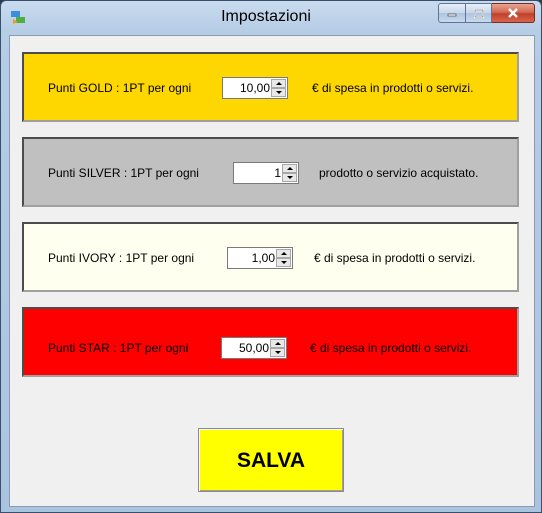  I want to click on ivory-spin-down-button, so click(283, 262).